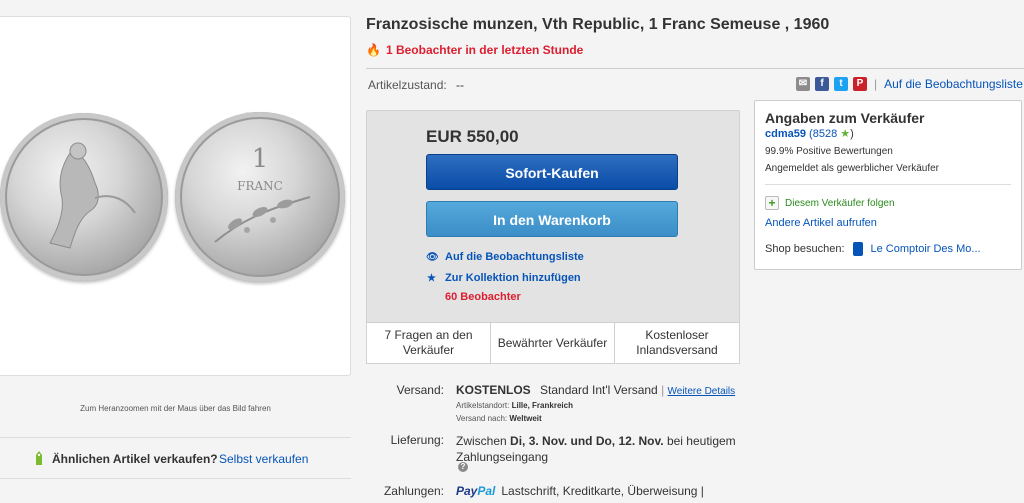 This screenshot has width=1024, height=503. Describe the element at coordinates (432, 257) in the screenshot. I see `eye-icon: 👁` at that location.